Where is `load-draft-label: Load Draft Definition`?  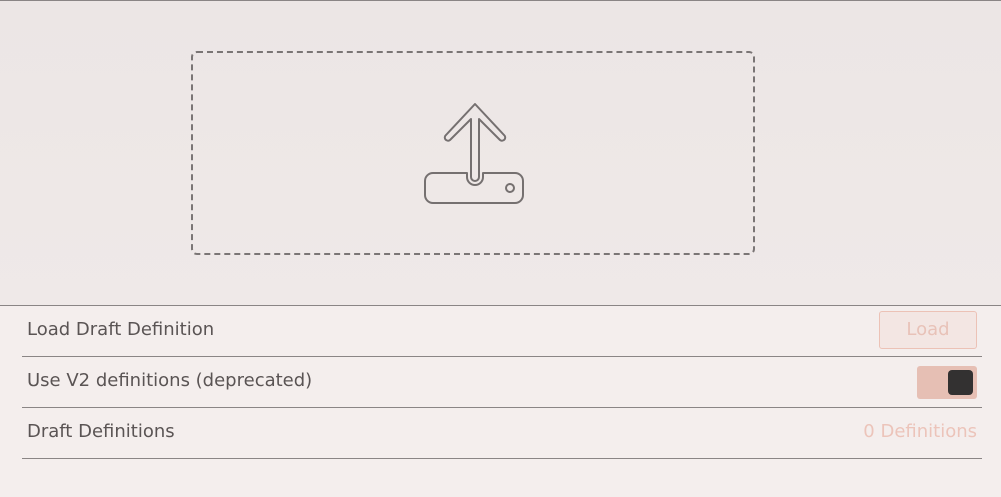 load-draft-label: Load Draft Definition is located at coordinates (121, 329).